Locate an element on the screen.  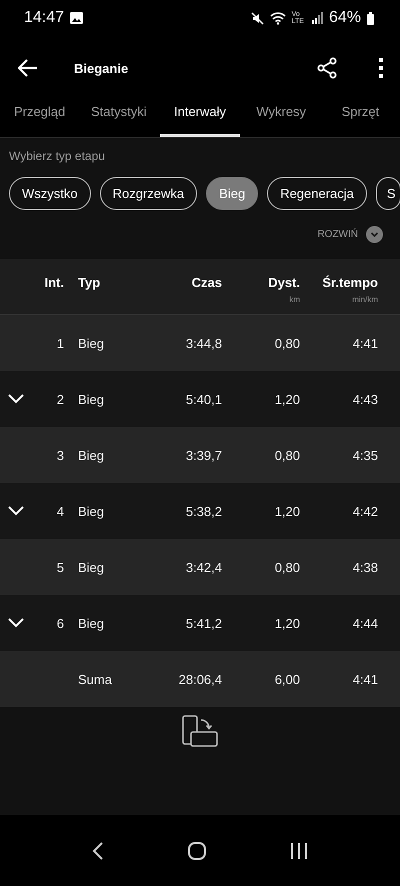
table-cell-text: 1 is located at coordinates (60, 343).